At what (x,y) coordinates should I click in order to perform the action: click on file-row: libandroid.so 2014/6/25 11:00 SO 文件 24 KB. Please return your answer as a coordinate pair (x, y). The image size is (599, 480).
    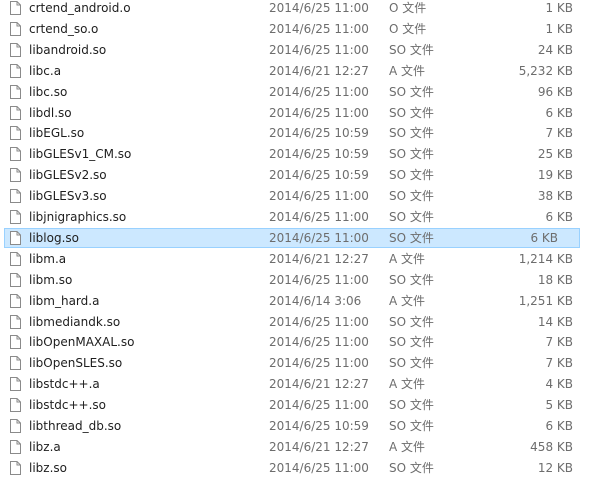
    Looking at the image, I should click on (299, 50).